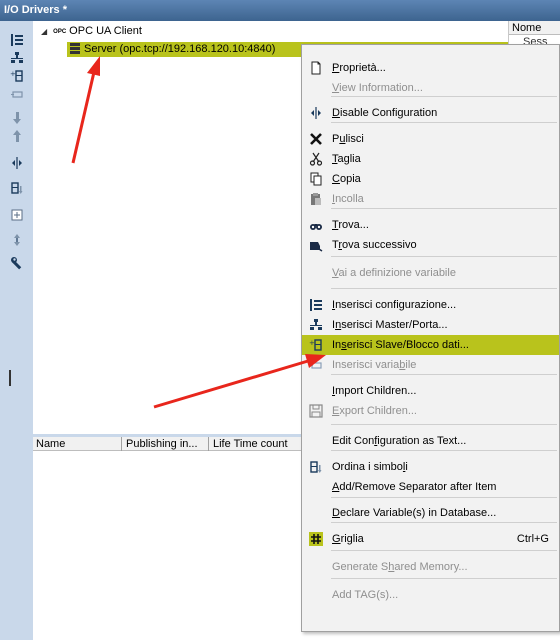 This screenshot has height=640, width=560. What do you see at coordinates (250, 444) in the screenshot?
I see `column-header-lifetime: Life Time count` at bounding box center [250, 444].